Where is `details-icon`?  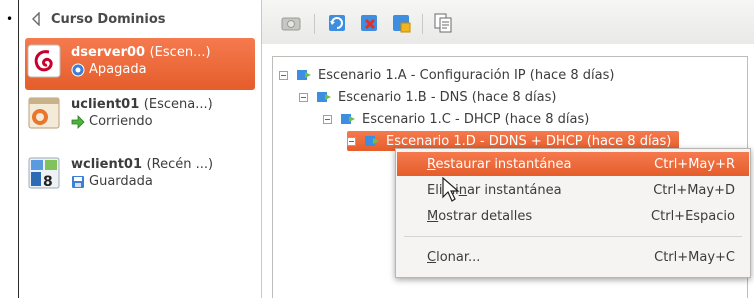
details-icon is located at coordinates (402, 24).